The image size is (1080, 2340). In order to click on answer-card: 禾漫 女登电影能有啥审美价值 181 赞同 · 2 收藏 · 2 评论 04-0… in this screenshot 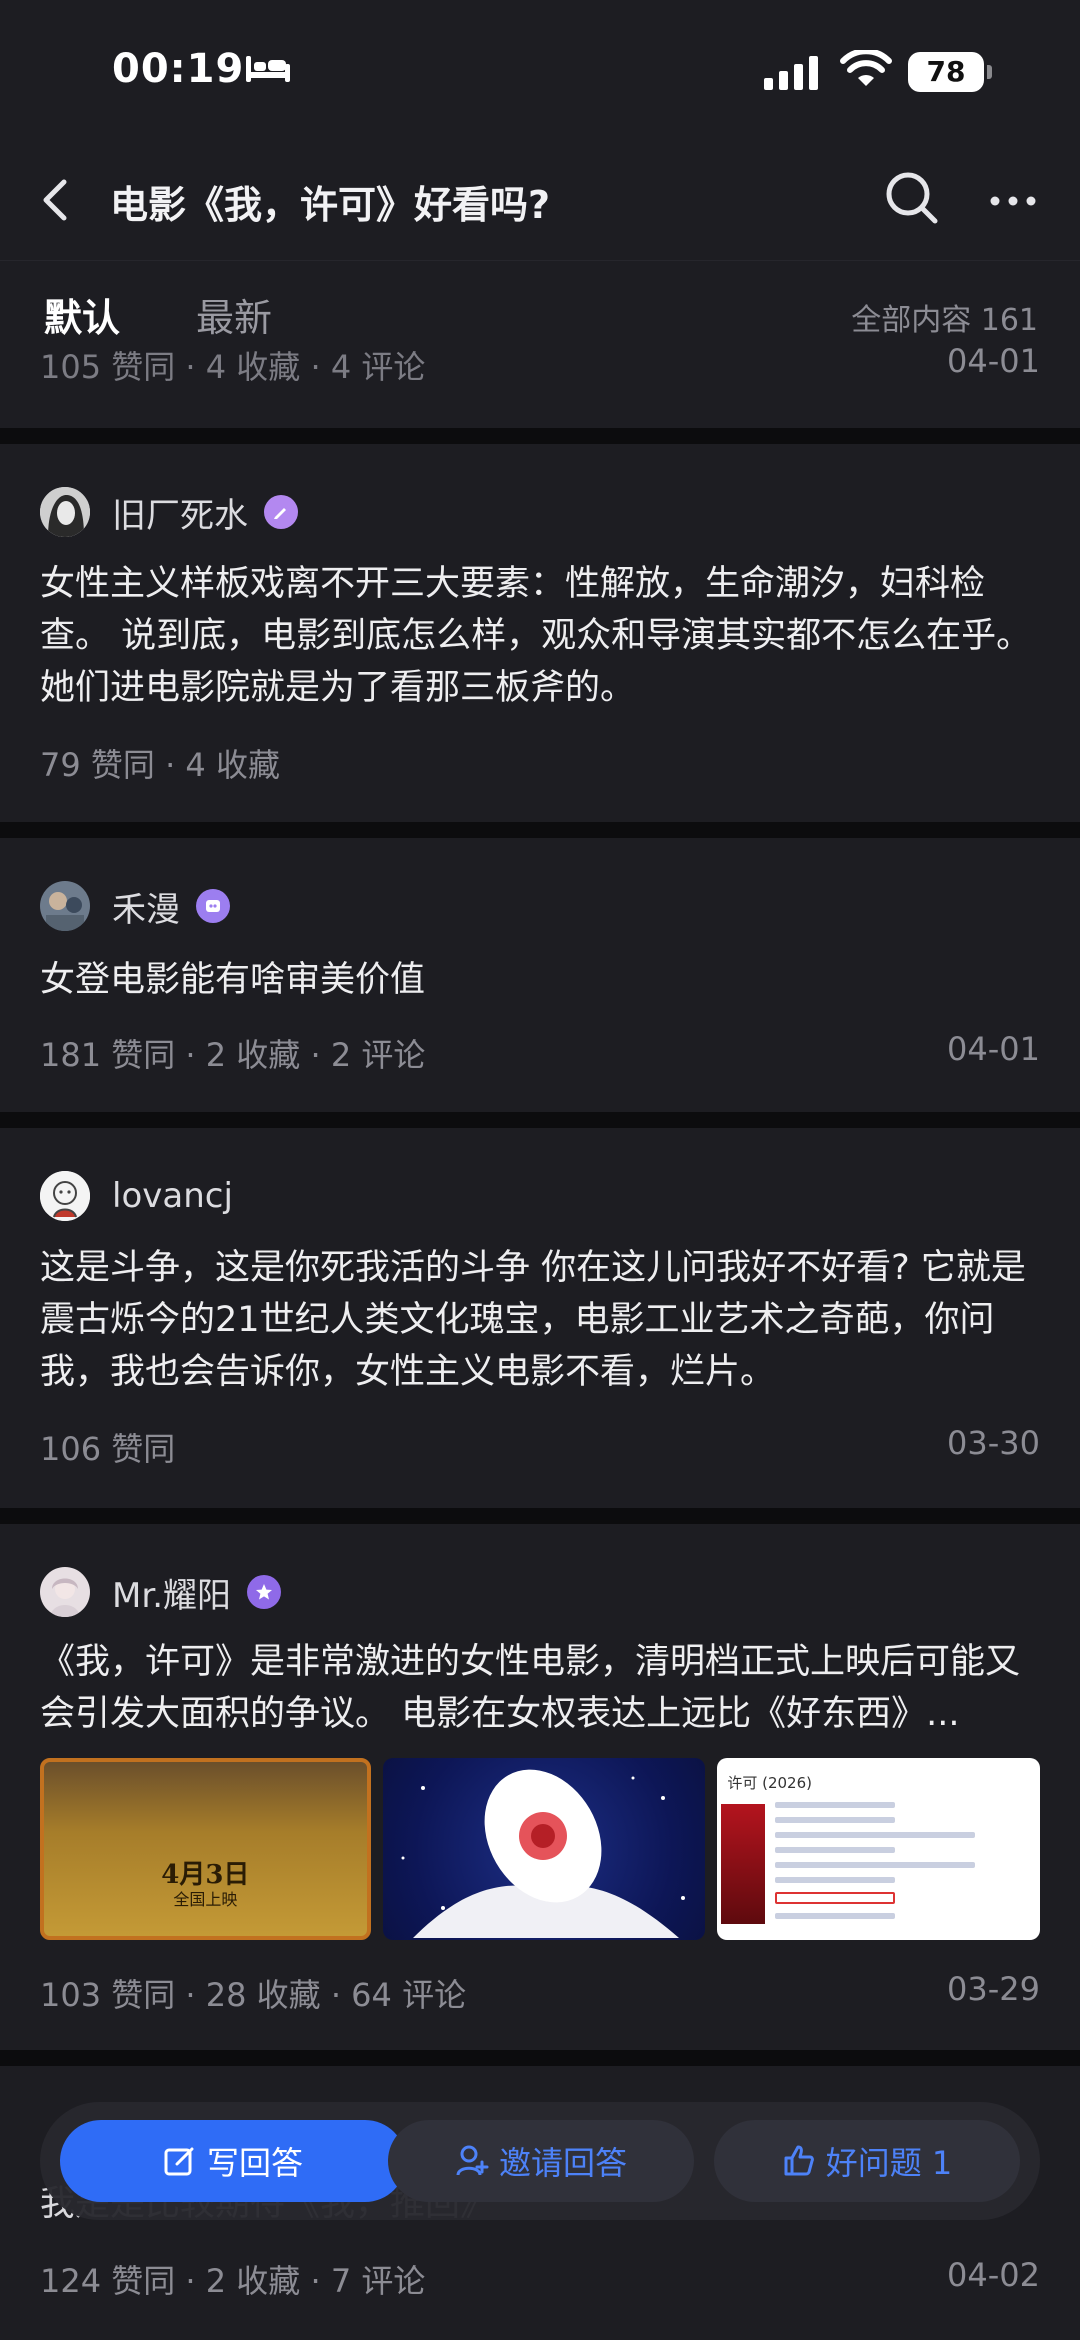, I will do `click(540, 975)`.